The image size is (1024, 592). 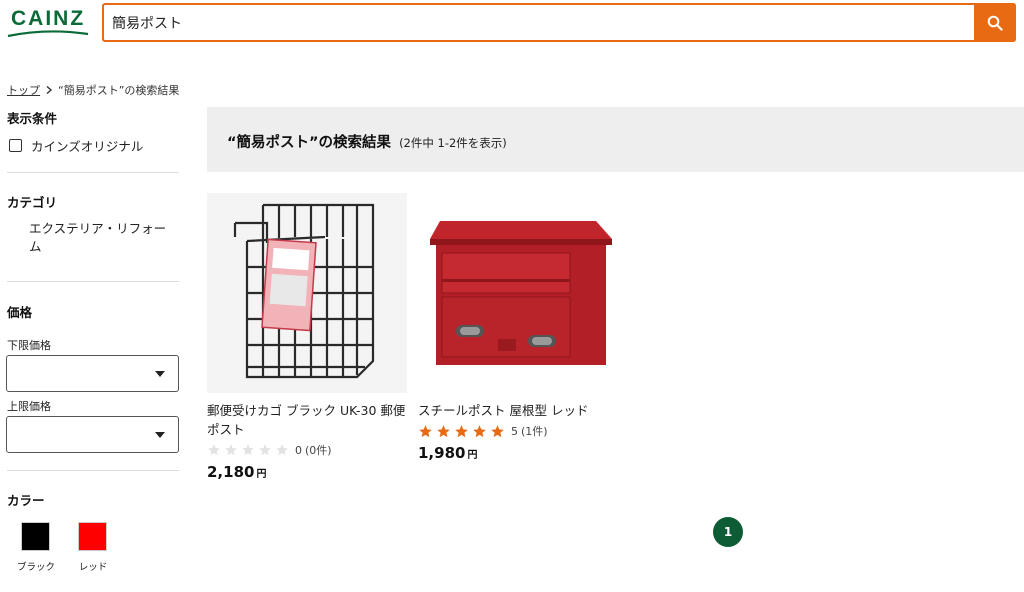 What do you see at coordinates (15, 145) in the screenshot?
I see `checkbox` at bounding box center [15, 145].